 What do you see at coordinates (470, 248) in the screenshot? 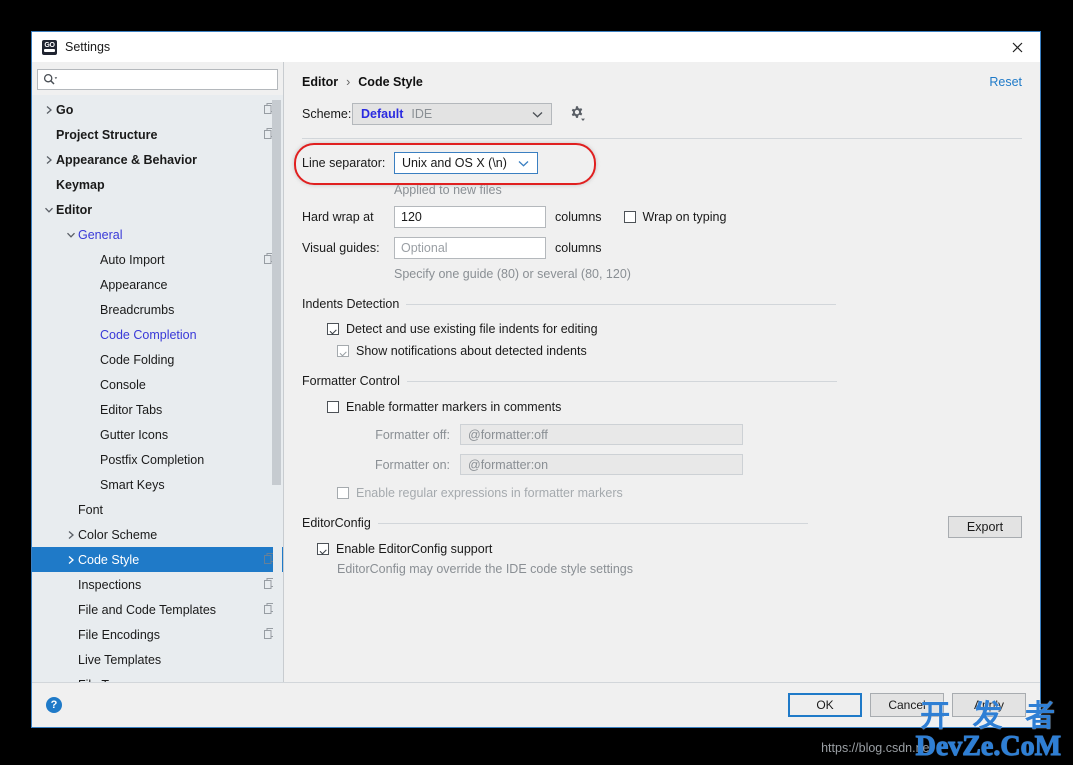
I see `visual-guides-input: Optional` at bounding box center [470, 248].